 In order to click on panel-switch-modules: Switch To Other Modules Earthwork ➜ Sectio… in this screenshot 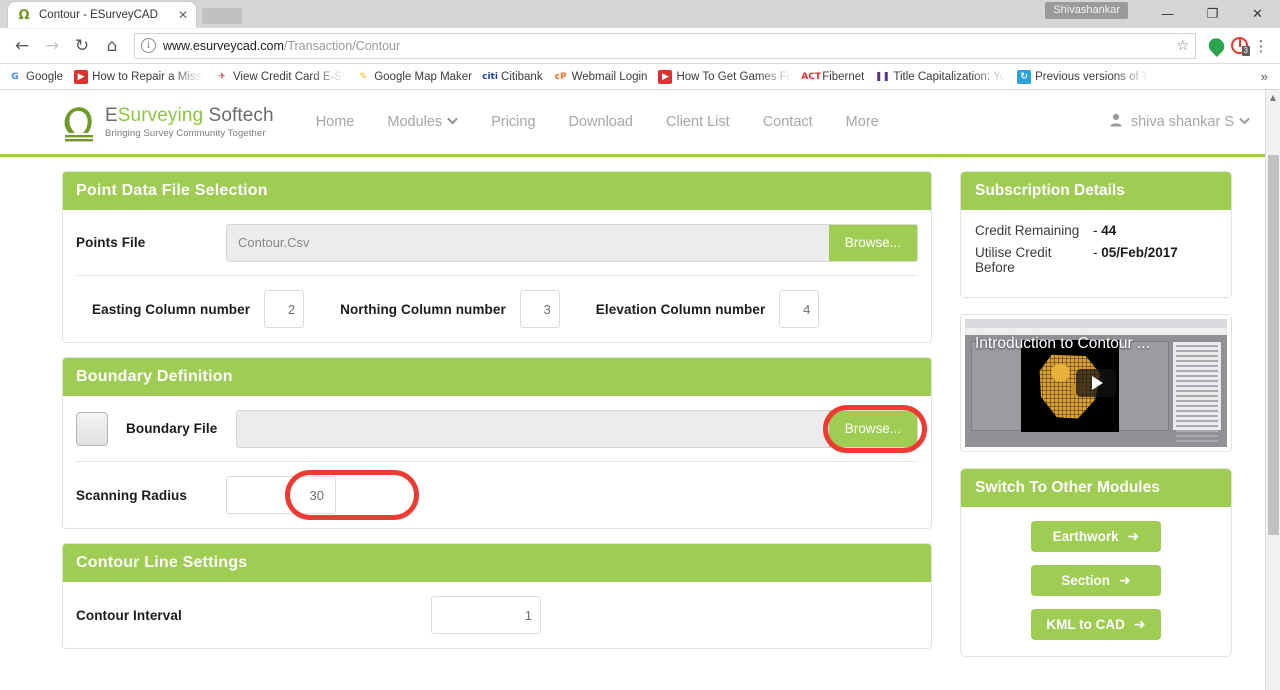, I will do `click(1096, 562)`.